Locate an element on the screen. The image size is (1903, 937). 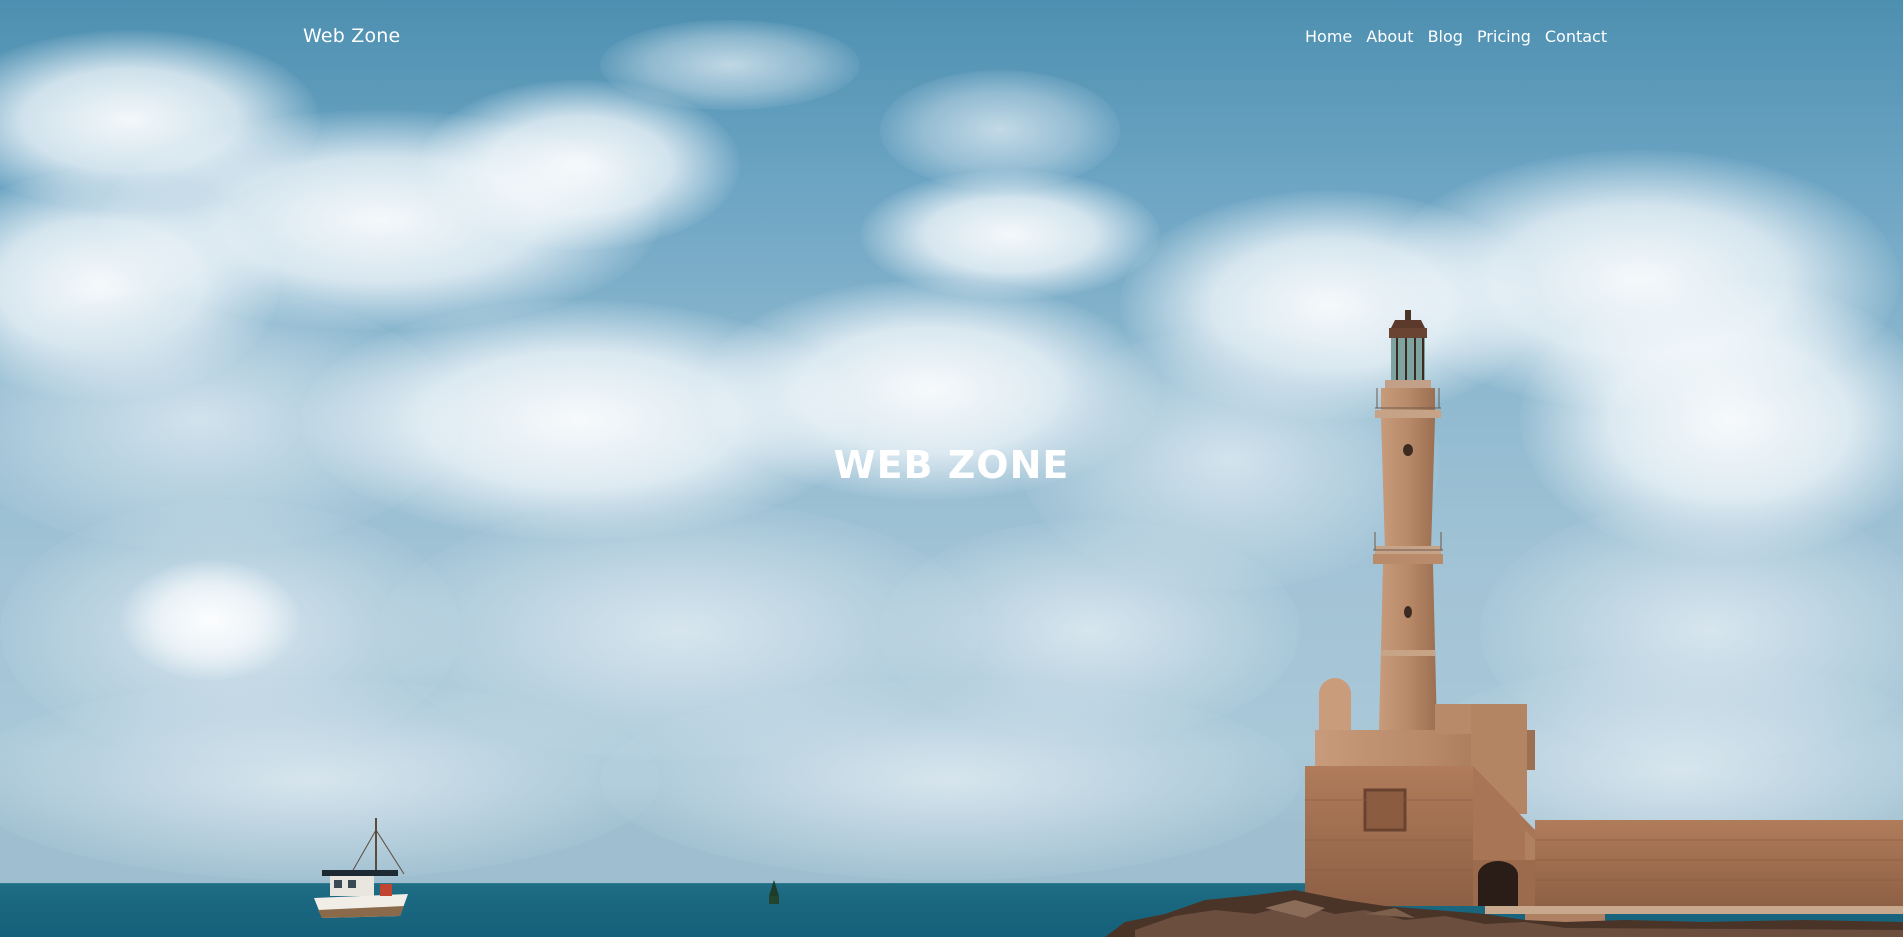
nav-item-blog: Blog is located at coordinates (1445, 36).